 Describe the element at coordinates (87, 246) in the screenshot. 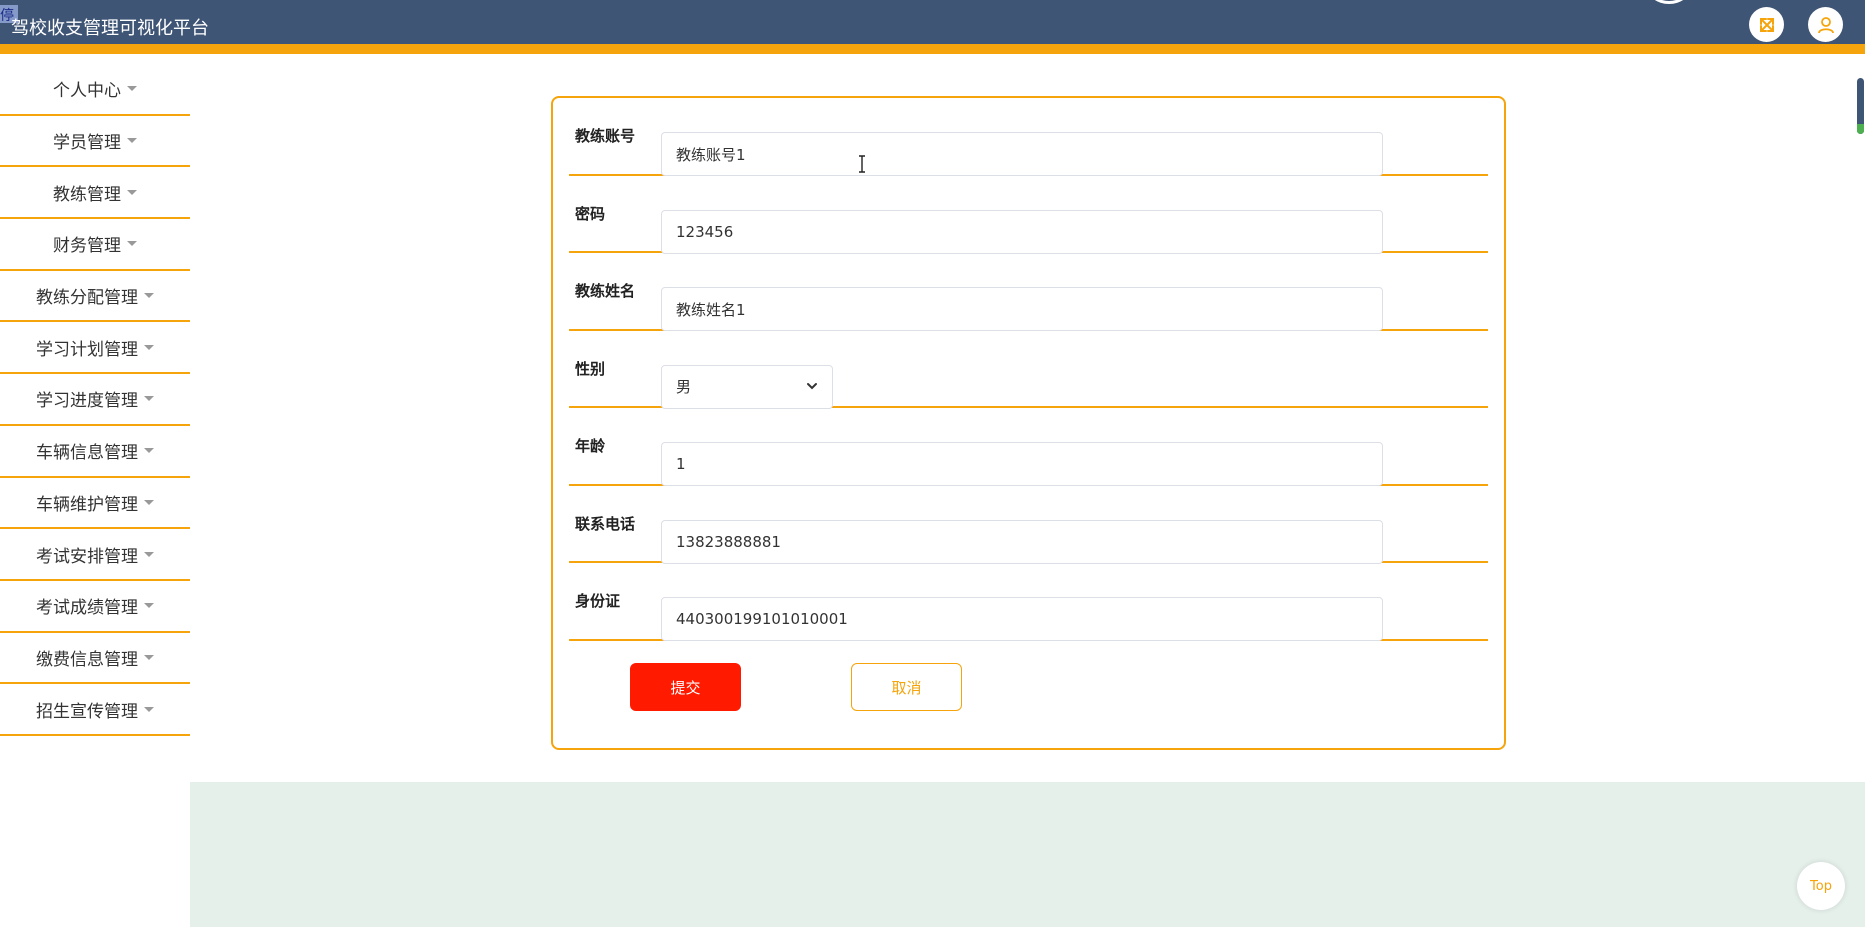

I see `sidebar-item-label: 财务管理` at that location.